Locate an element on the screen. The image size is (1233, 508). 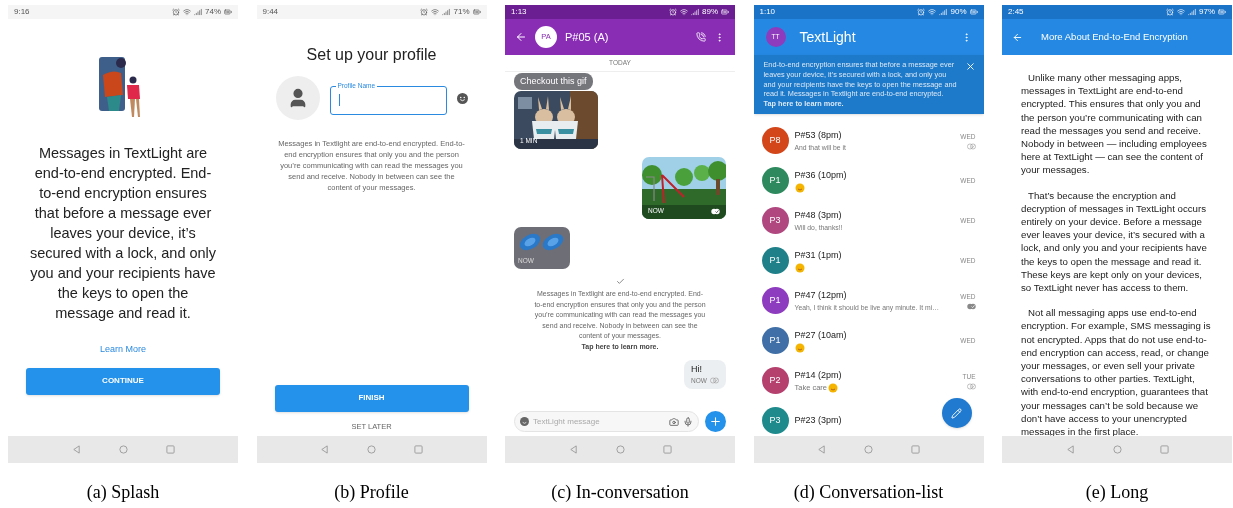
compose-button is located at coordinates (956, 413).